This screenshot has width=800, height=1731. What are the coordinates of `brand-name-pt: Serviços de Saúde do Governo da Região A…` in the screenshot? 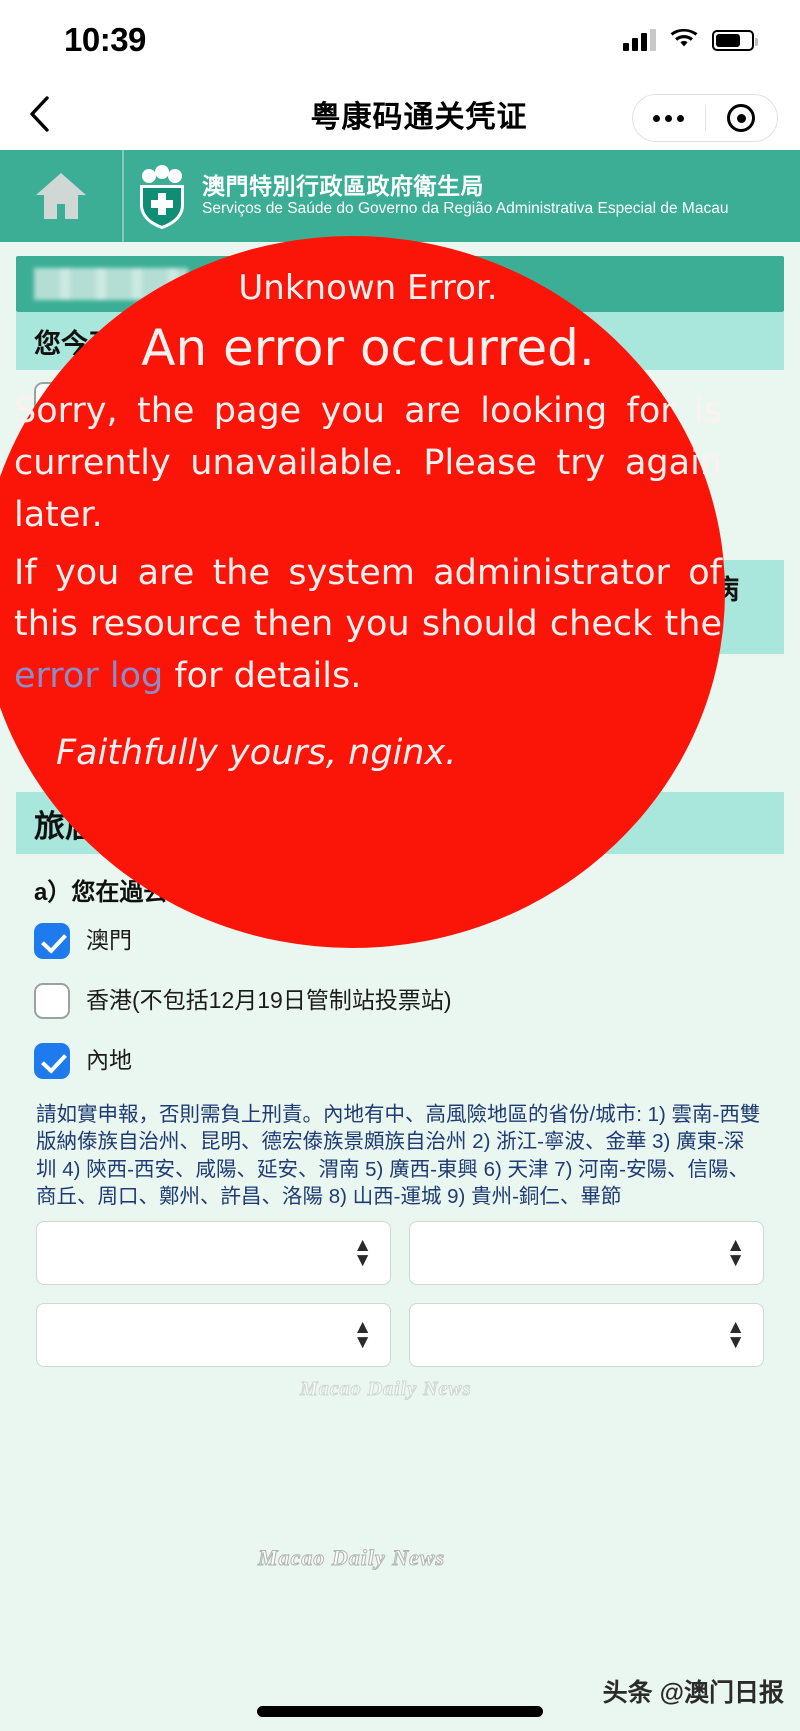 It's located at (465, 208).